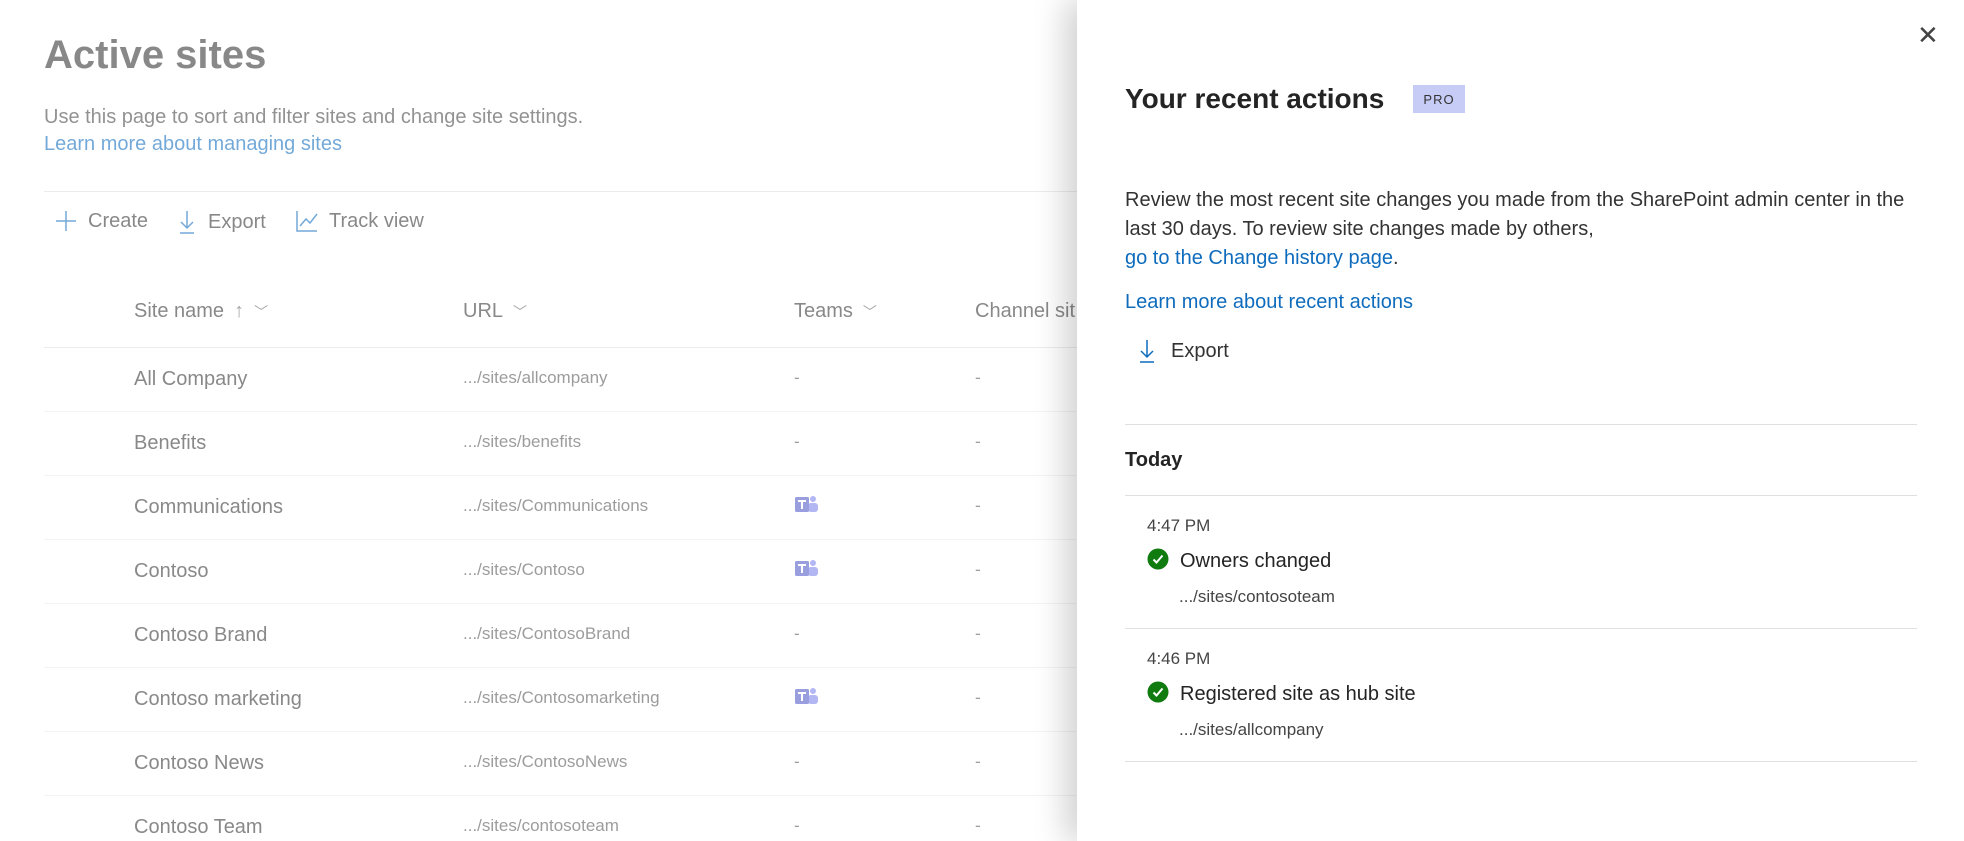 This screenshot has height=841, width=1964. What do you see at coordinates (1154, 460) in the screenshot?
I see `group-heading-today: Today` at bounding box center [1154, 460].